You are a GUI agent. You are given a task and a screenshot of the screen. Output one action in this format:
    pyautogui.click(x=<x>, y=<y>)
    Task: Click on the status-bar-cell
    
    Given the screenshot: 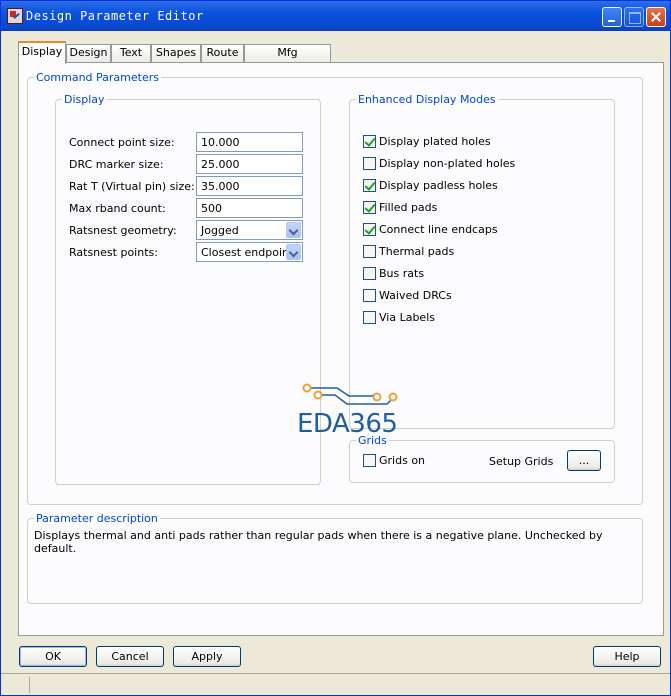 What is the action you would take?
    pyautogui.click(x=17, y=685)
    